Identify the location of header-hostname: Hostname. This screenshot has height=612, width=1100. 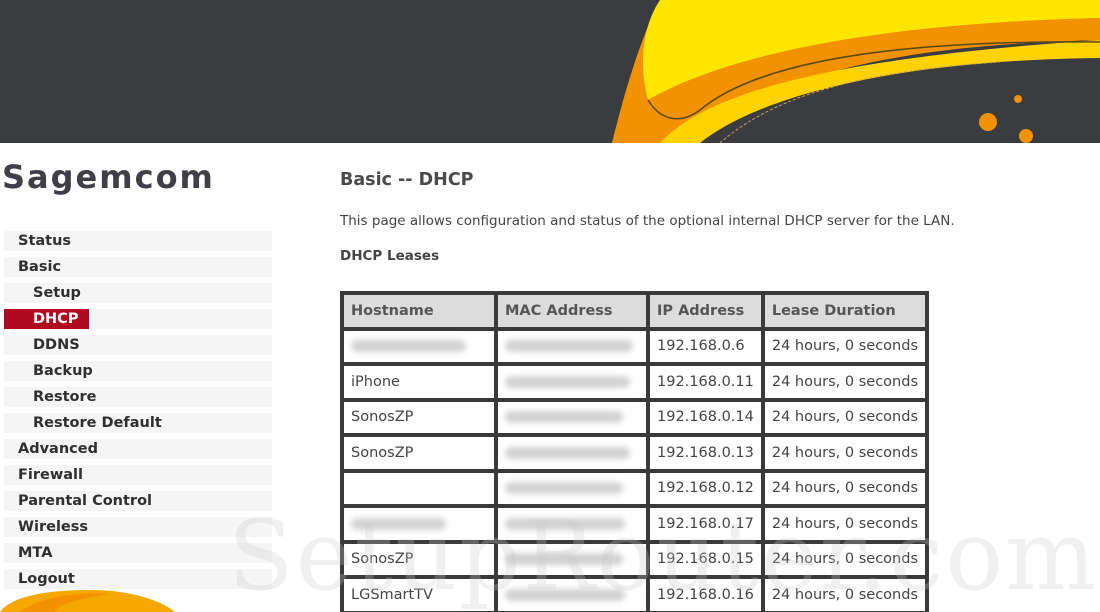
(419, 311).